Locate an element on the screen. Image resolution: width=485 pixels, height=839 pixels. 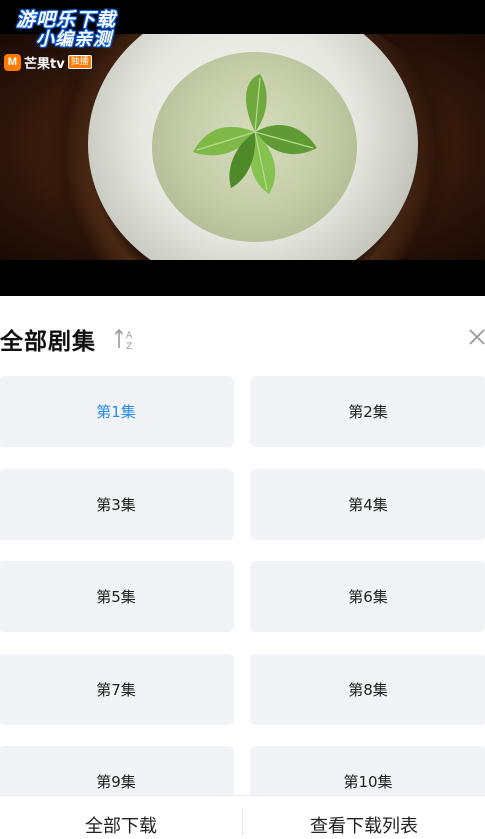
episode-item-5: 第5集 is located at coordinates (117, 596).